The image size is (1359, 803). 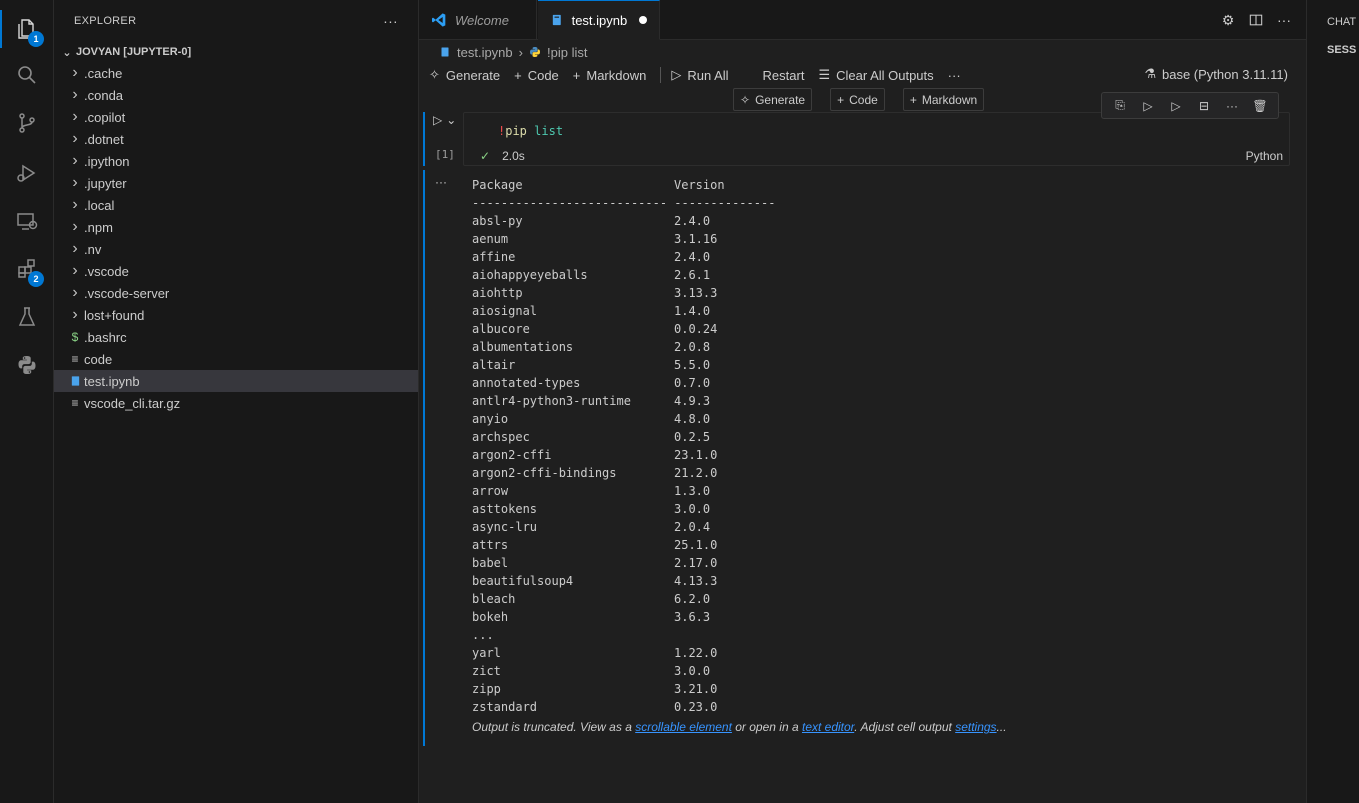 I want to click on python-icon, so click(x=27, y=365).